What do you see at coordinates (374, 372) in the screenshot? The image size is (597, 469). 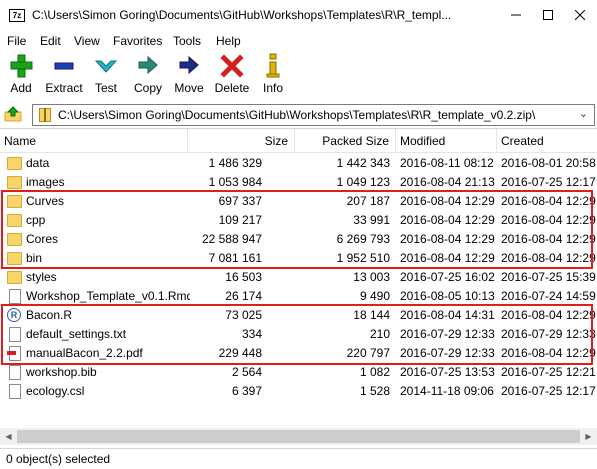 I see `cell-packed-size: 1 082` at bounding box center [374, 372].